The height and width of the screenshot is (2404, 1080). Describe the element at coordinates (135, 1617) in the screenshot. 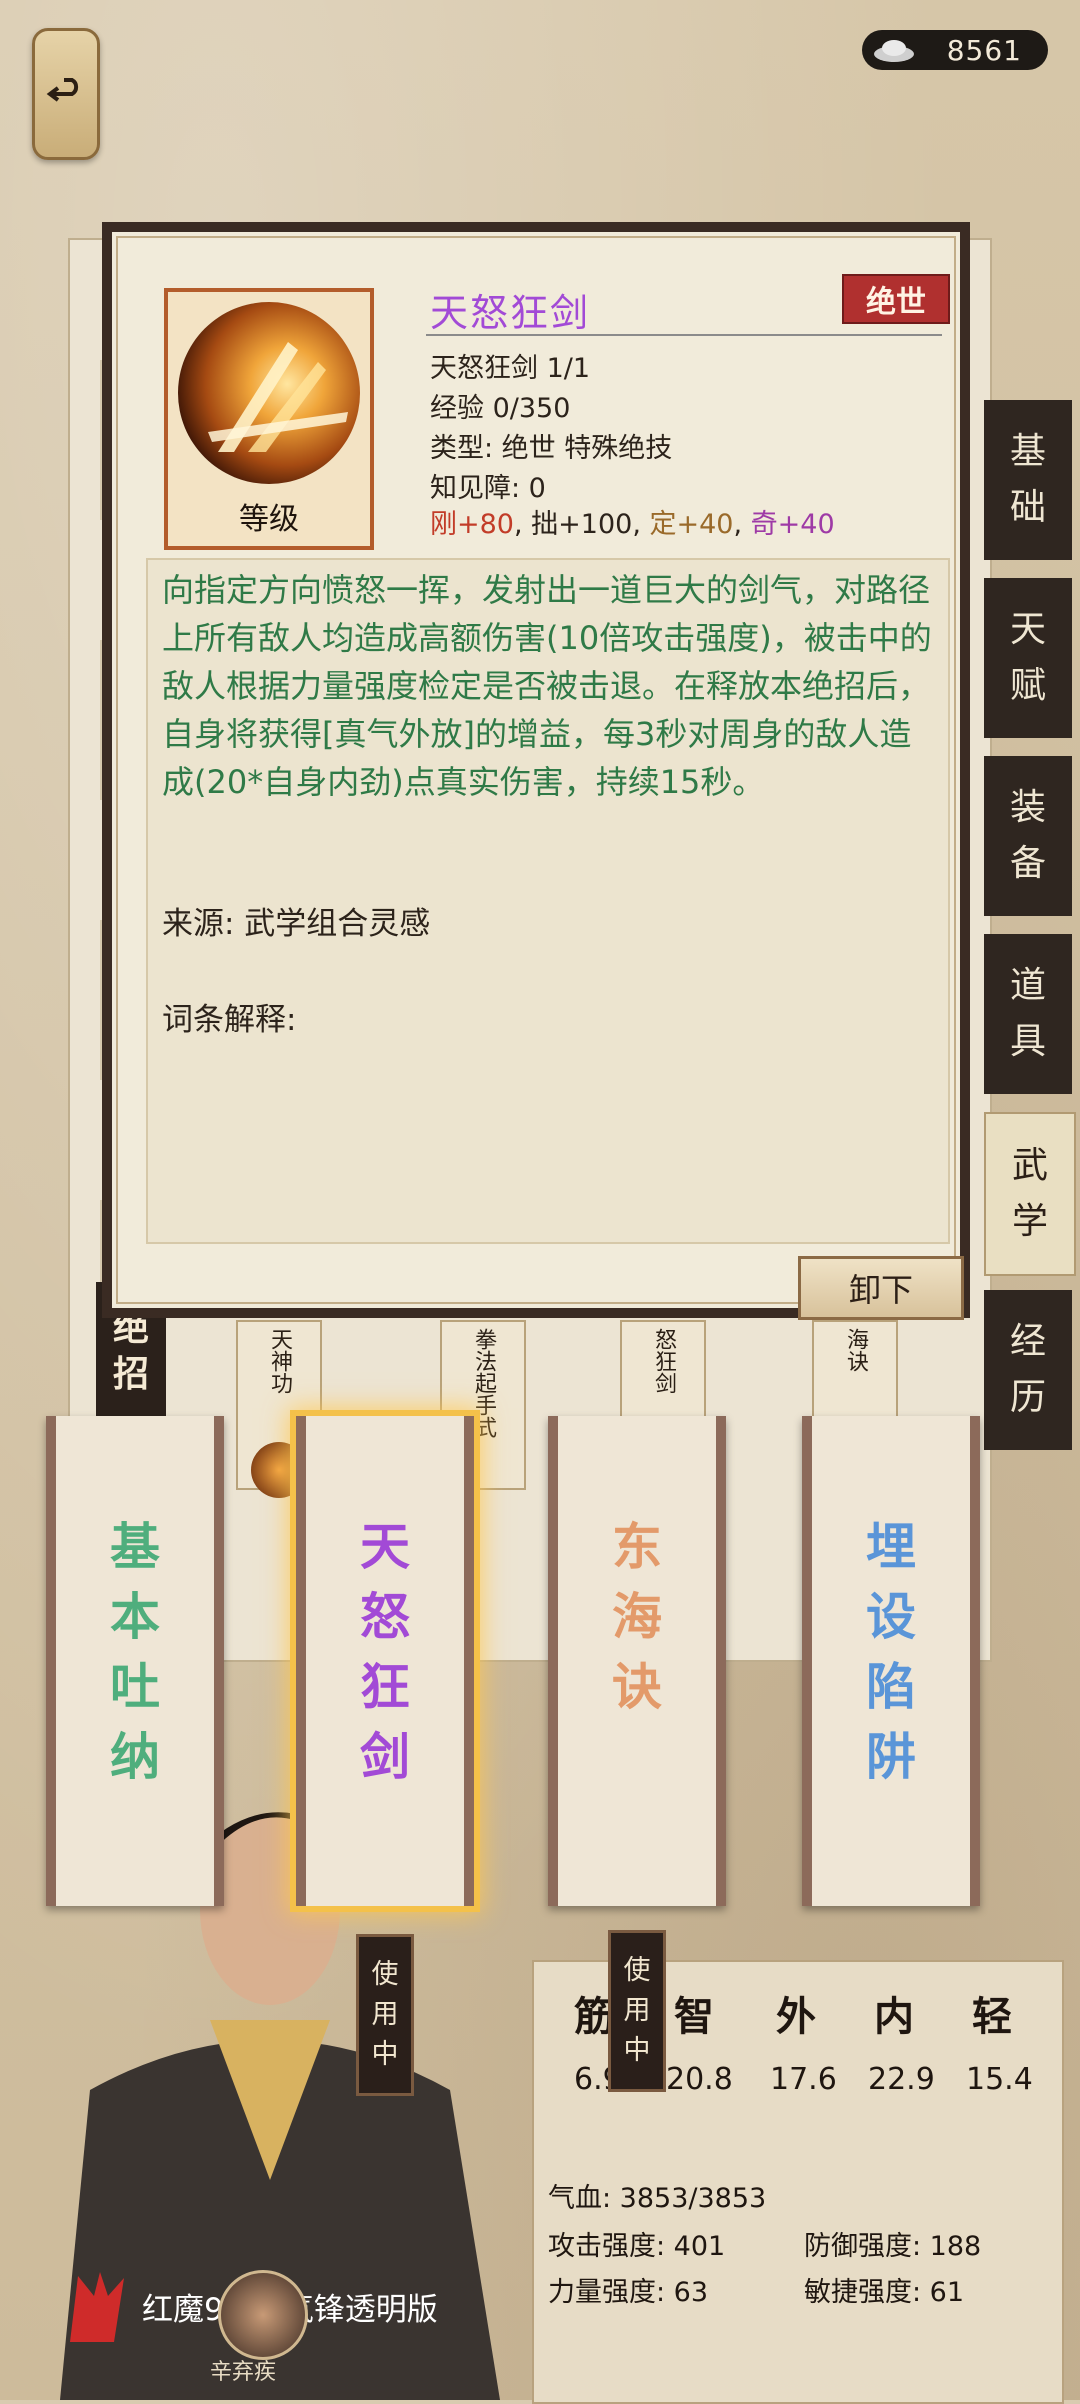

I see `scroll-char: 本` at that location.